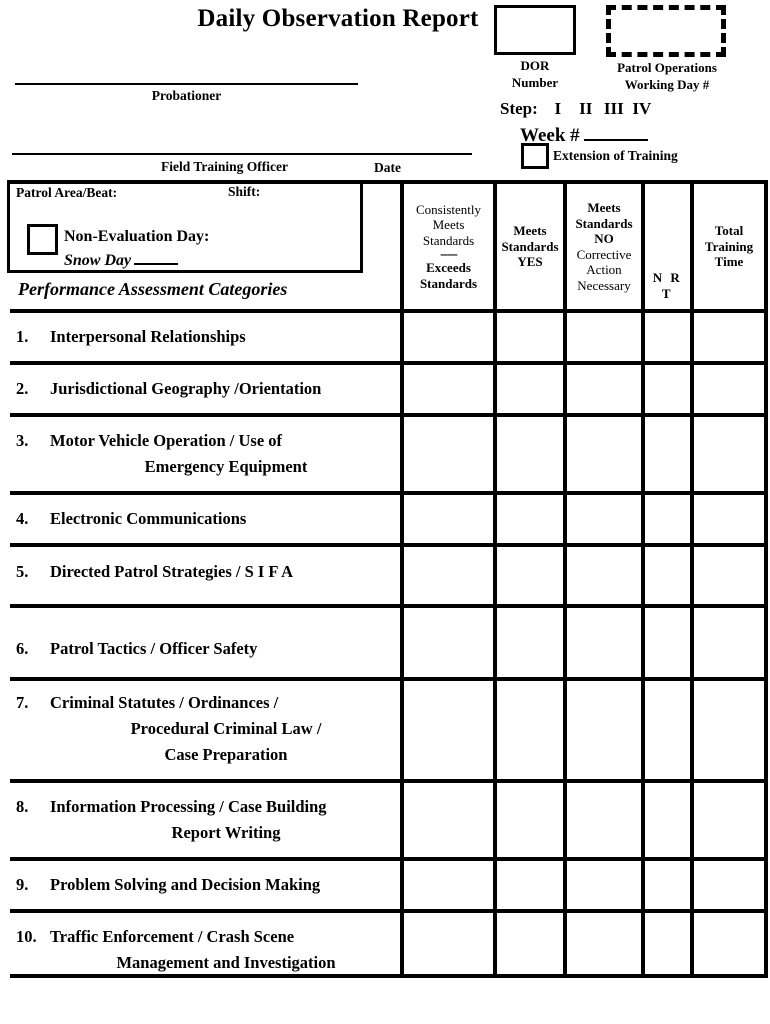 This screenshot has width=770, height=1024. Describe the element at coordinates (729, 337) in the screenshot. I see `cell-r1-c5` at that location.